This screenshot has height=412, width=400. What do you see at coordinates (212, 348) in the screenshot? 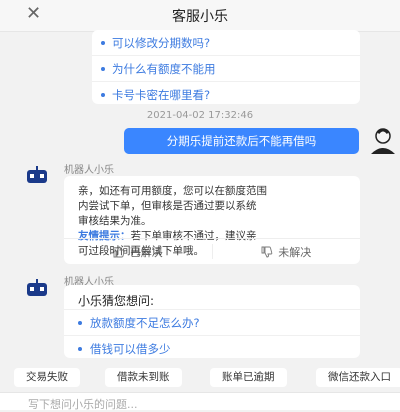
I see `guess-question: 借钱可以借多少` at bounding box center [212, 348].